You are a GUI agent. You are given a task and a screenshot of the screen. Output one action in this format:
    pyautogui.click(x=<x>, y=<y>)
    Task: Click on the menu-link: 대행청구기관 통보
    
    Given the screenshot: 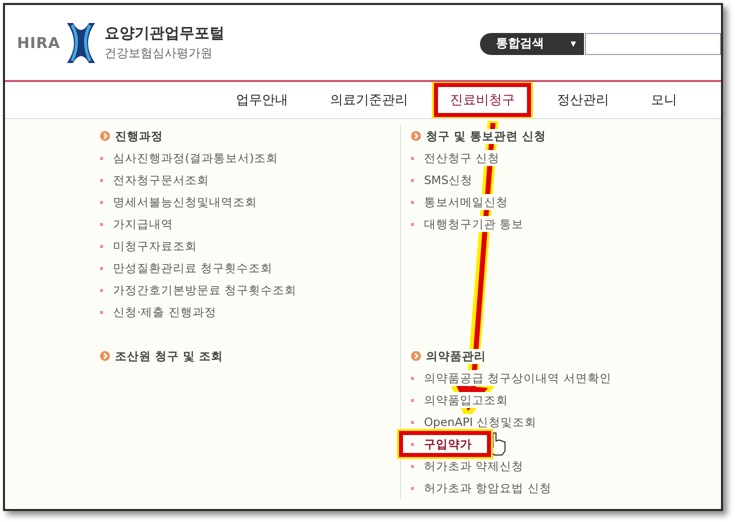 What is the action you would take?
    pyautogui.click(x=474, y=224)
    